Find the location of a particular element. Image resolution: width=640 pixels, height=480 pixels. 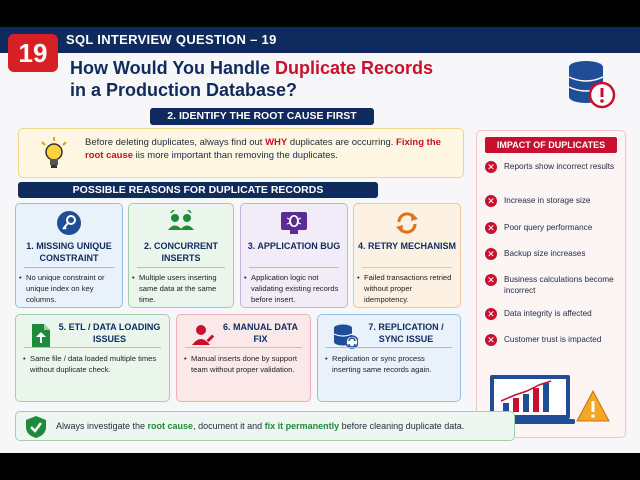

headline-part2: in a Production Database? is located at coordinates (184, 90).